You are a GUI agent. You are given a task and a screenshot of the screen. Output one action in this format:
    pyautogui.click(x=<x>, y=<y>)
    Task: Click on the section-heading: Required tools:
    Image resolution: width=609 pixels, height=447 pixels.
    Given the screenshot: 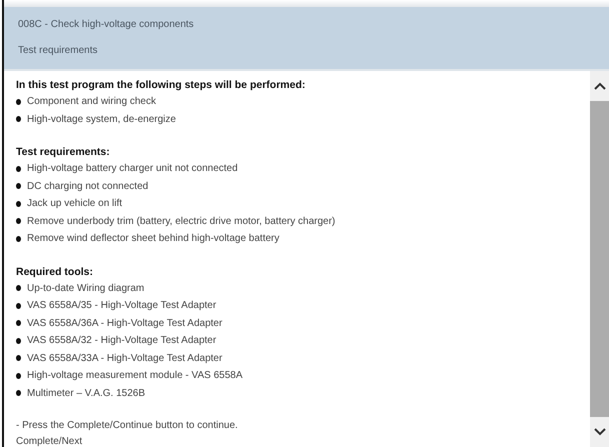 What is the action you would take?
    pyautogui.click(x=55, y=272)
    